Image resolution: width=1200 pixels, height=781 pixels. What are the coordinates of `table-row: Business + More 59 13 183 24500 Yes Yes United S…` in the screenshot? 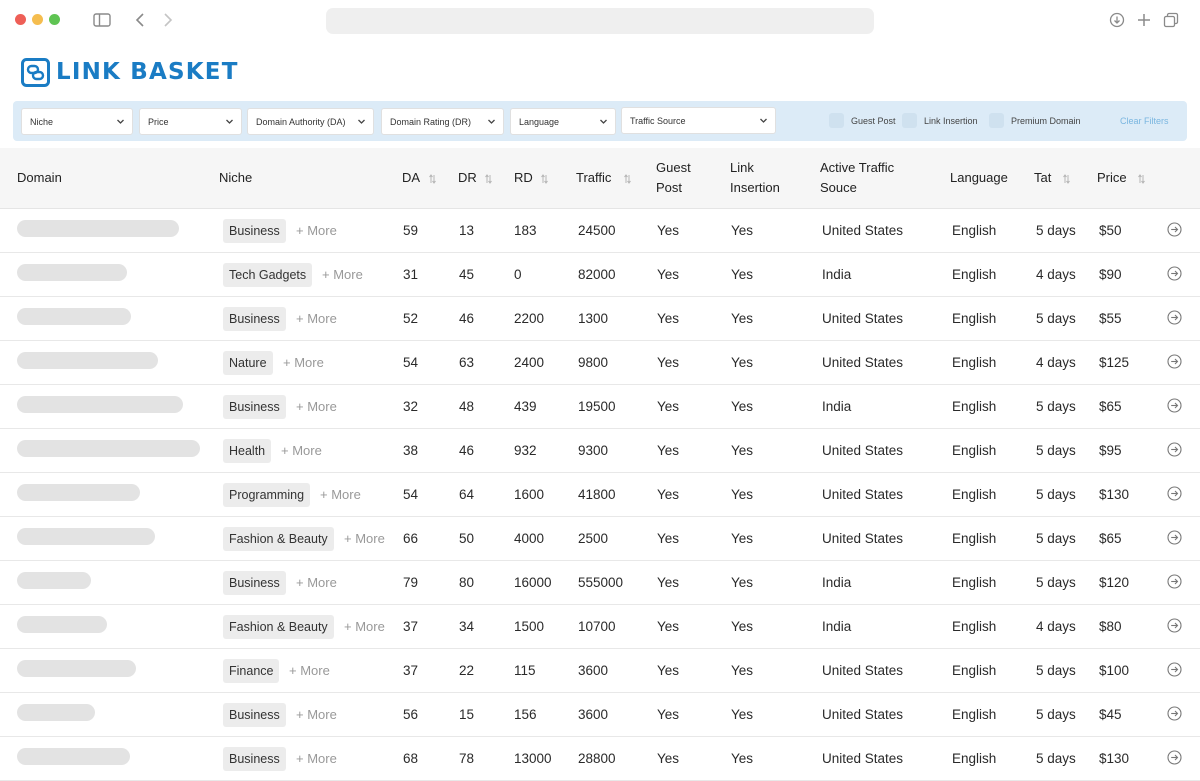 It's located at (600, 231).